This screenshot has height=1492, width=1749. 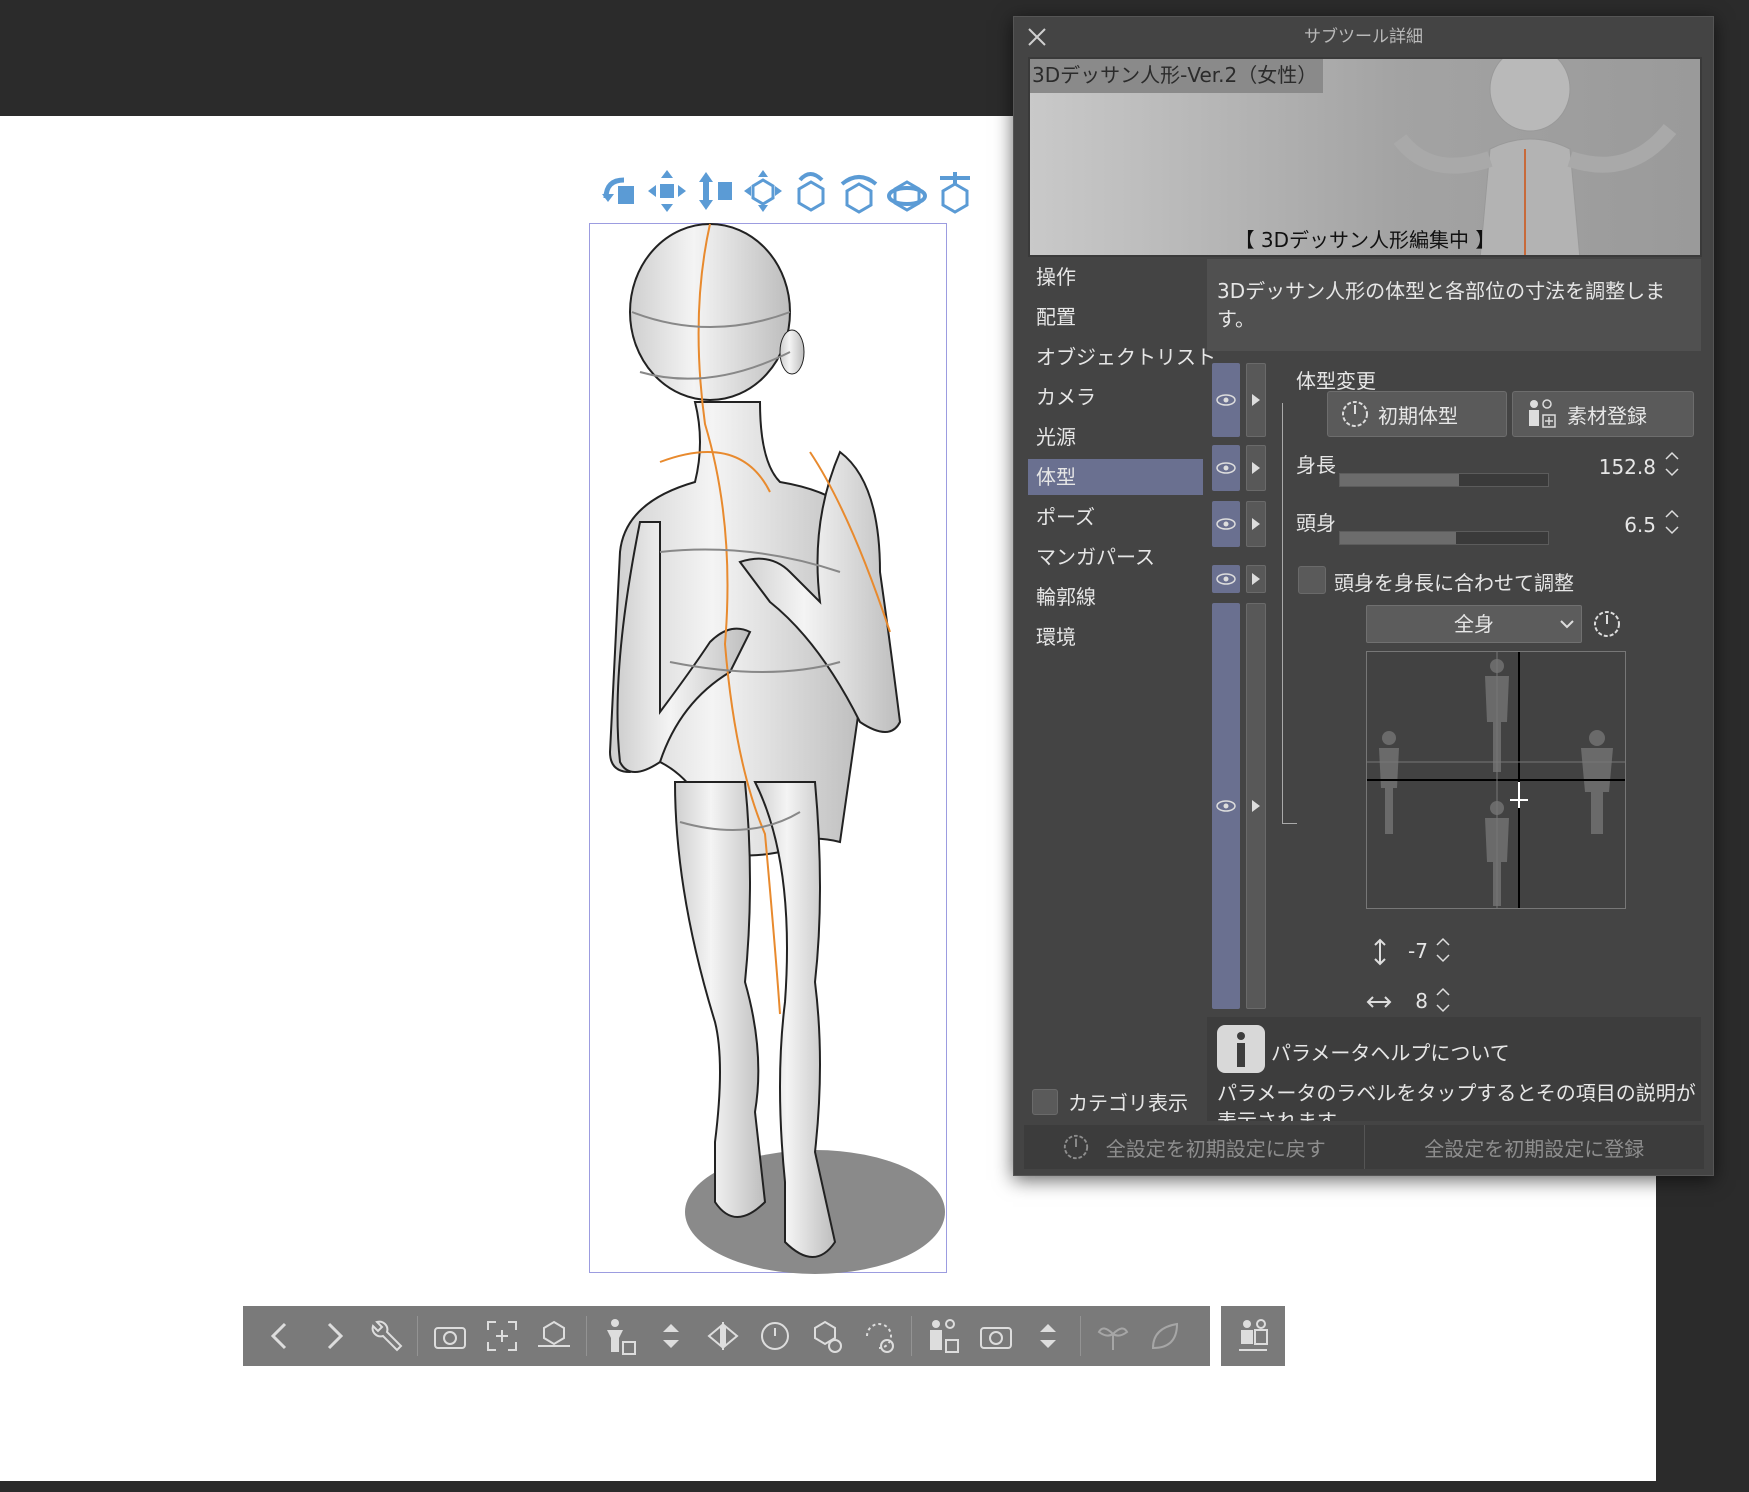 I want to click on body-part-select: 全身, so click(x=1474, y=624).